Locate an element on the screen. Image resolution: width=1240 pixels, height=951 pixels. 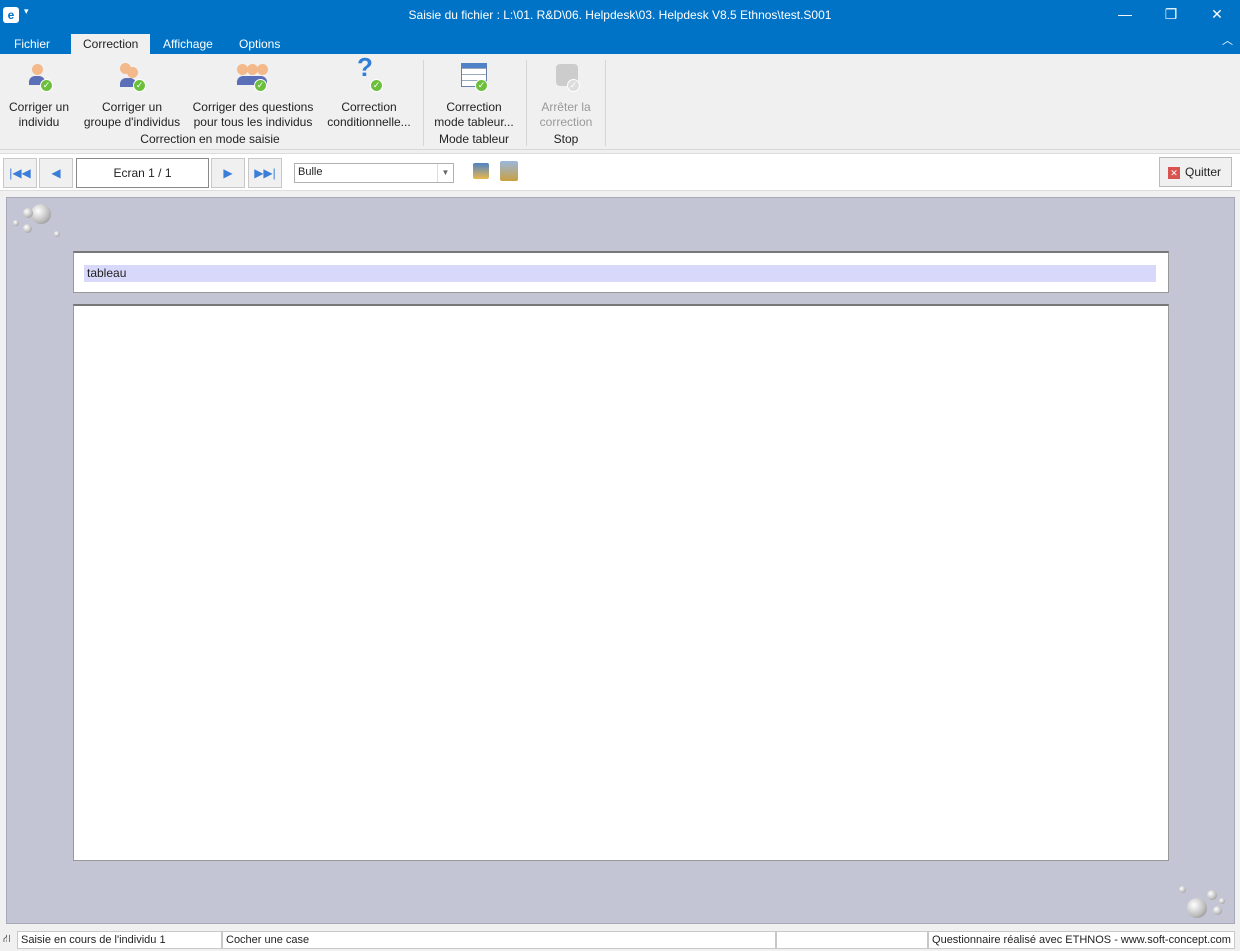
previous-screen-button: ◀ is located at coordinates (56, 173).